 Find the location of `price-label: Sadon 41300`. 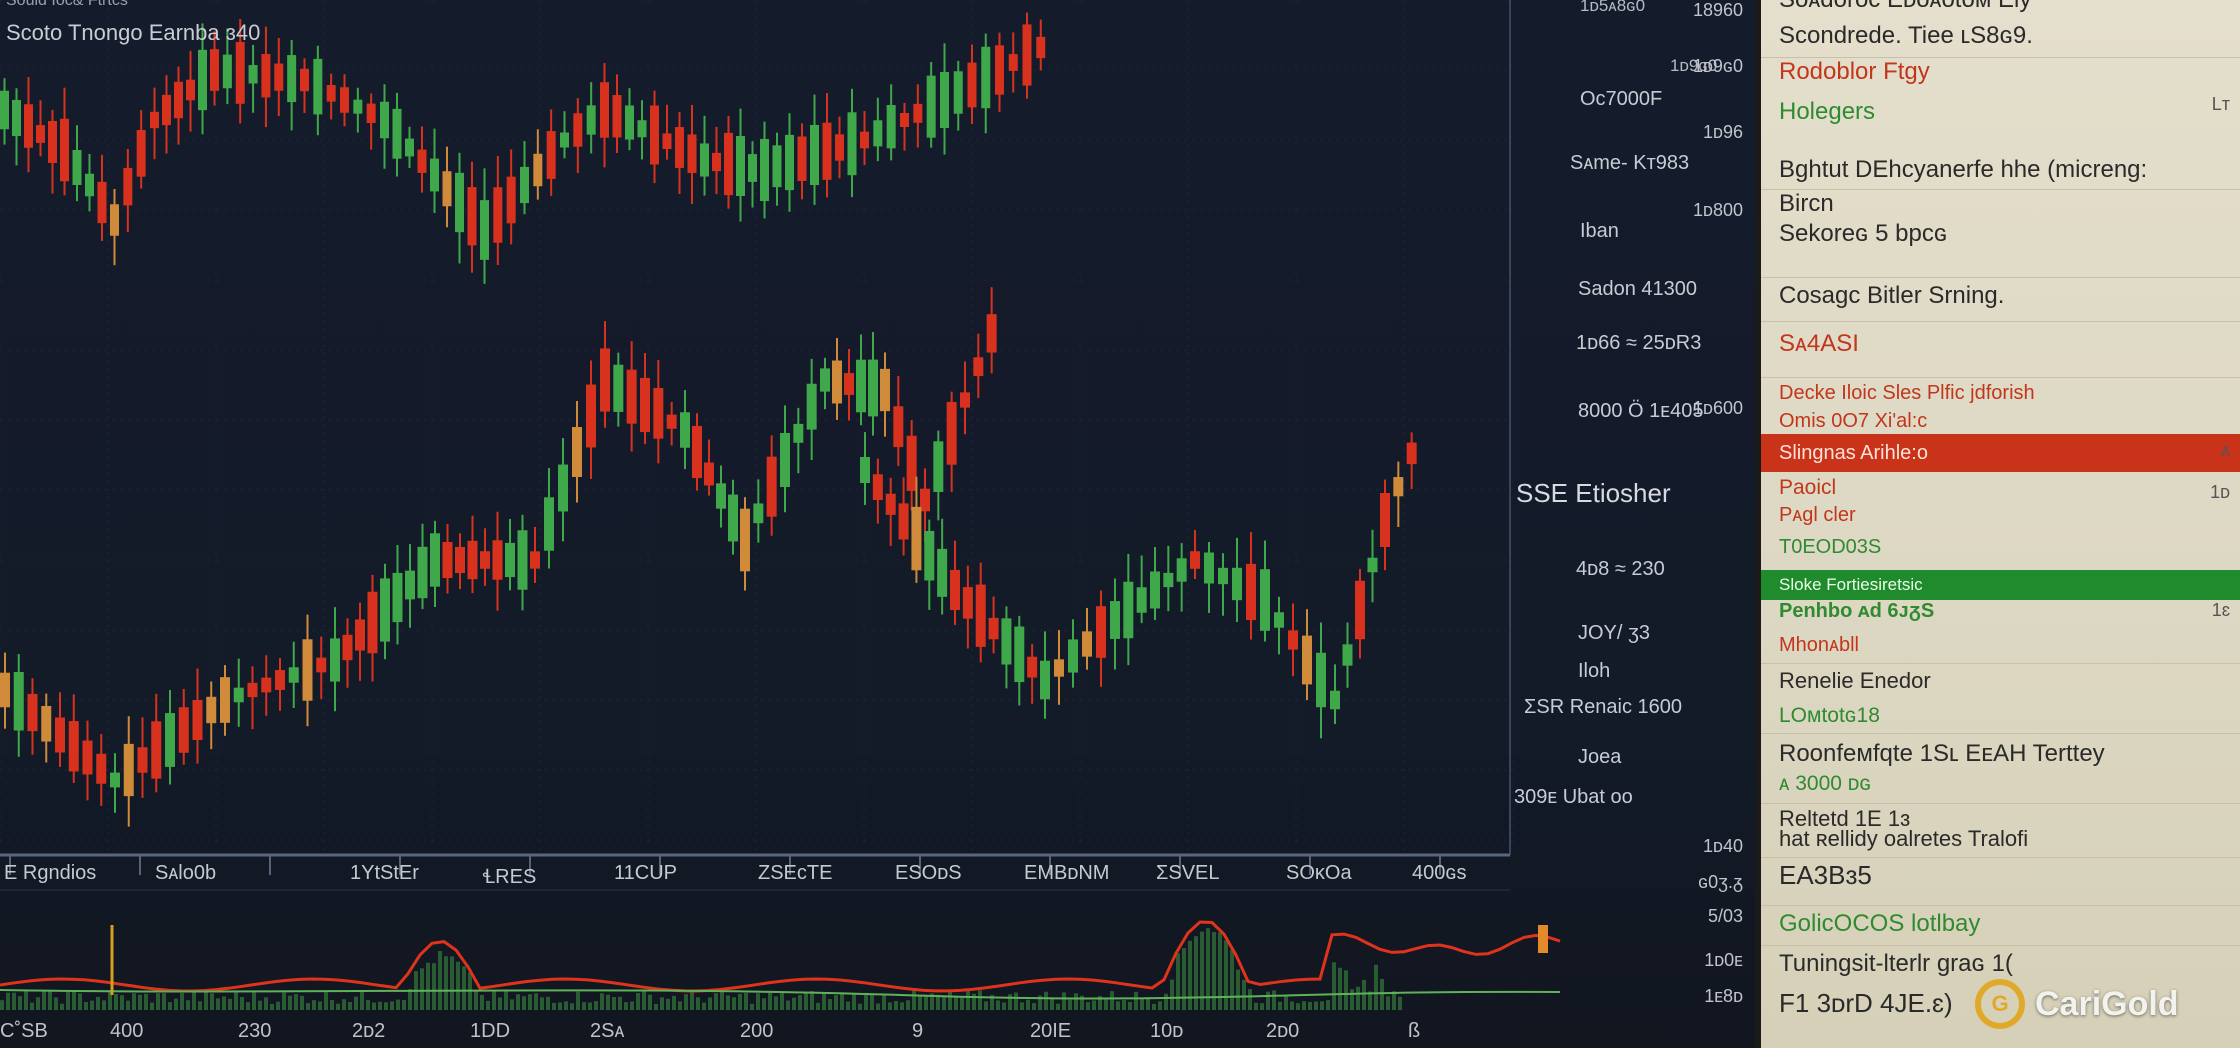

price-label: Sadon 41300 is located at coordinates (1638, 289).